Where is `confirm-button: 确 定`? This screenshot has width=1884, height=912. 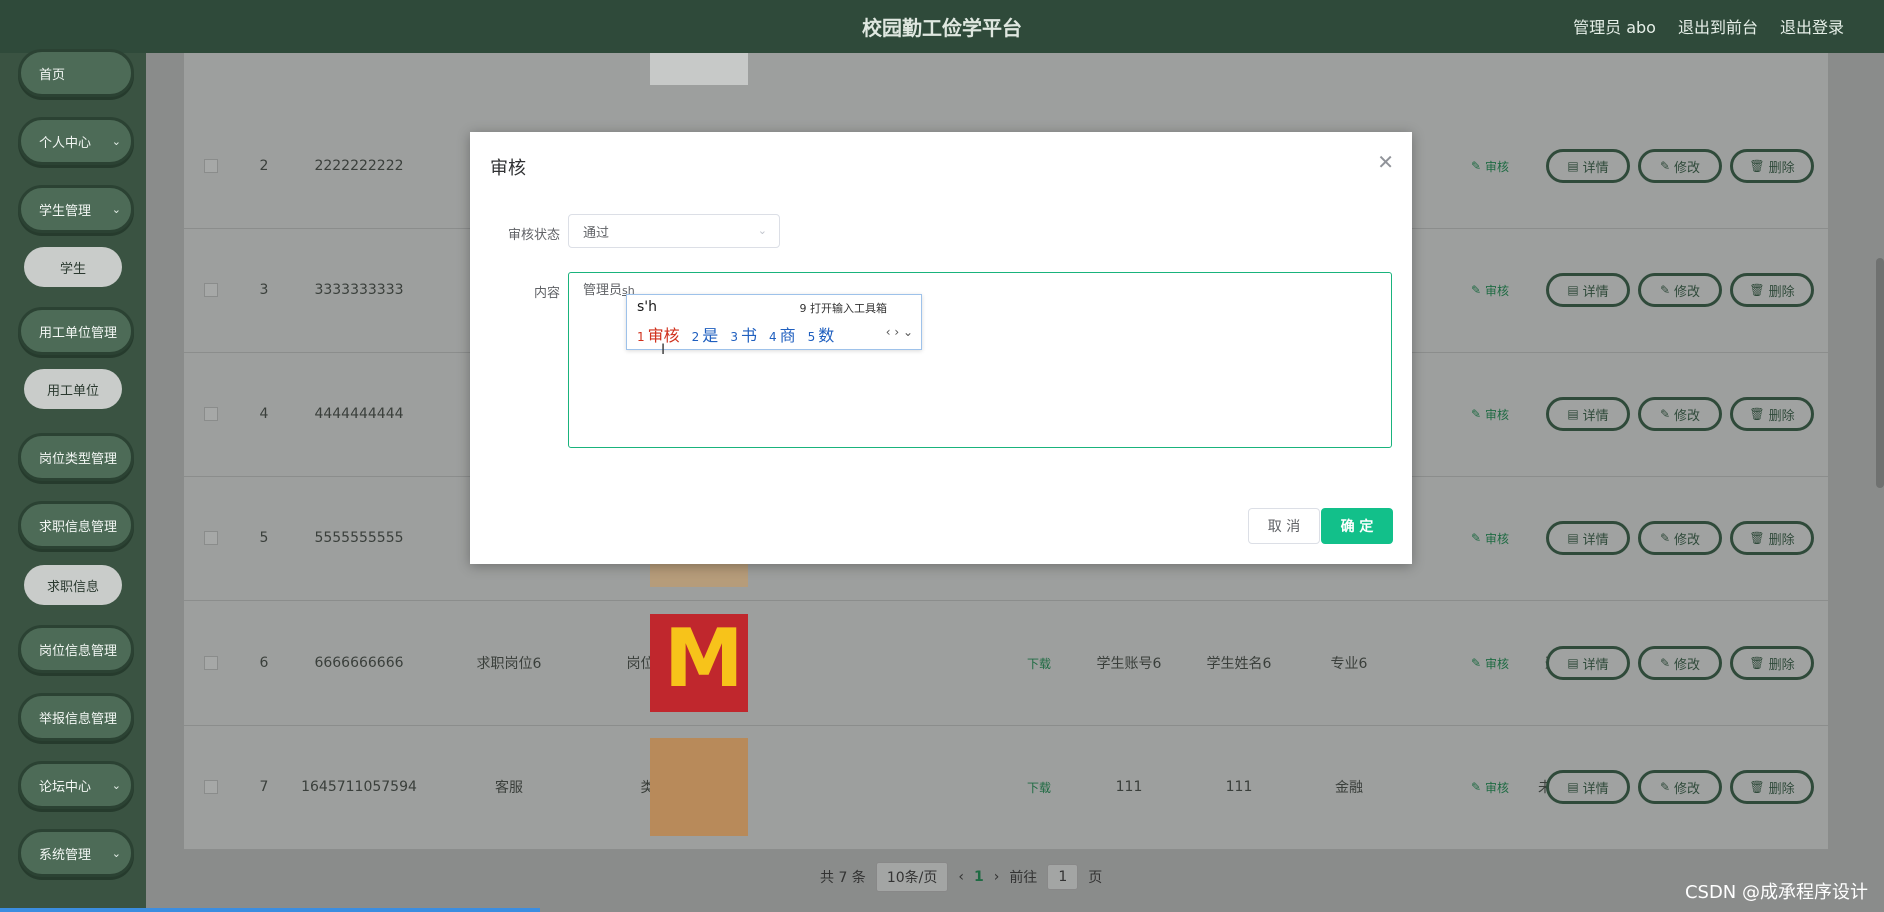 confirm-button: 确 定 is located at coordinates (1357, 526).